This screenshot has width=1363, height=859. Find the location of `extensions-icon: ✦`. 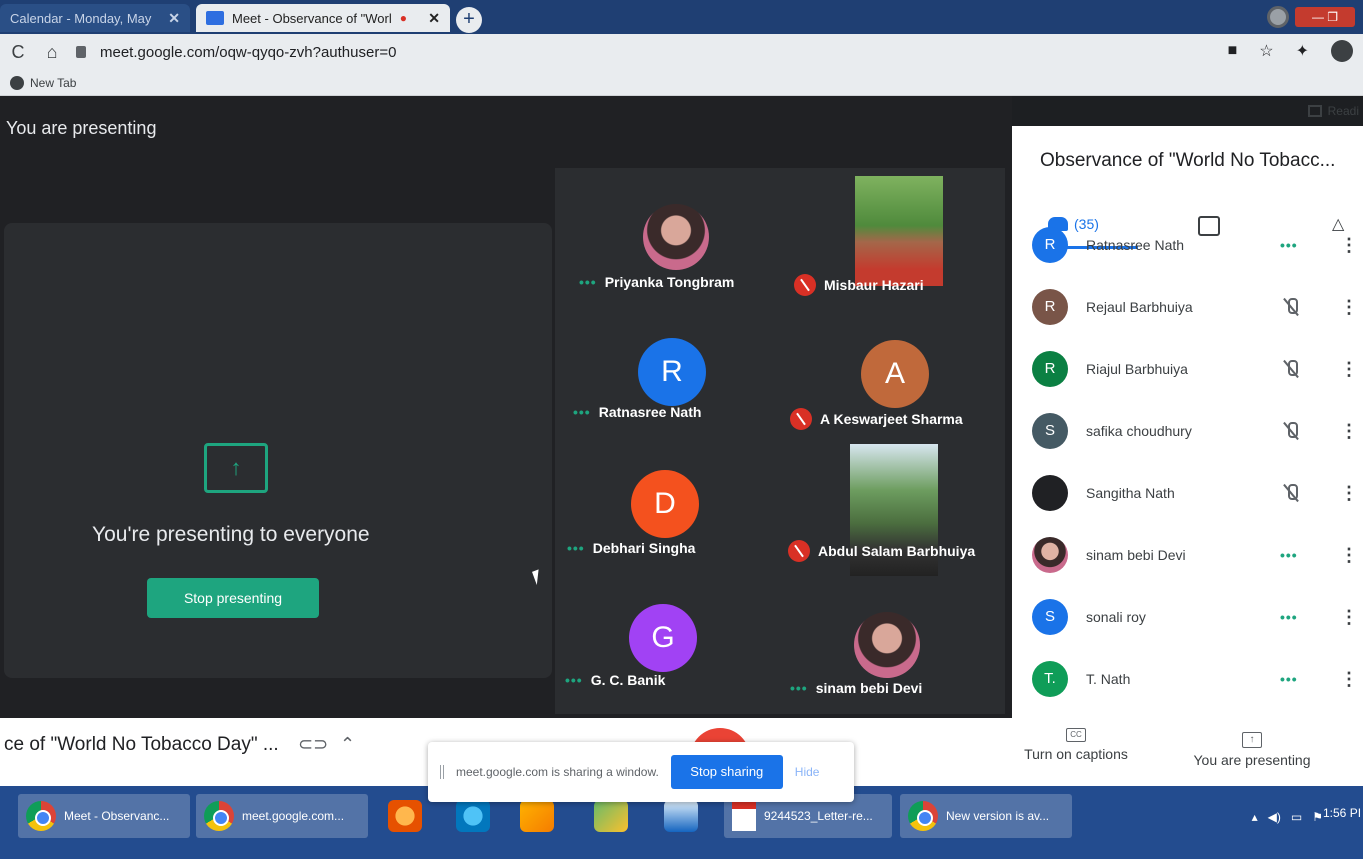

extensions-icon: ✦ is located at coordinates (1302, 51).